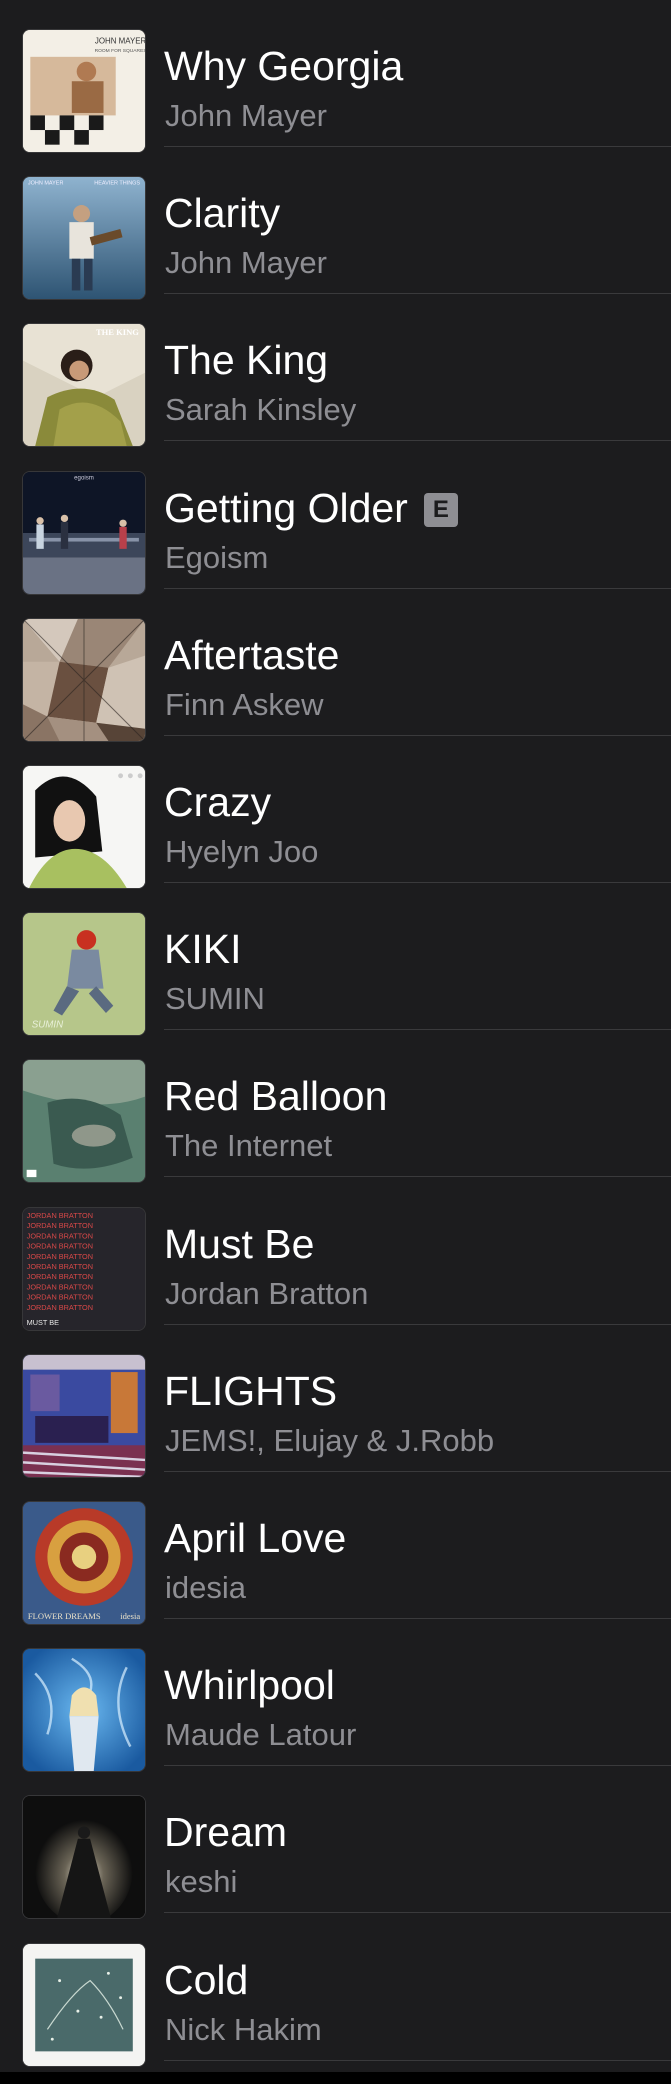 Image resolution: width=671 pixels, height=2084 pixels. I want to click on song-artist: Finn Askew, so click(244, 704).